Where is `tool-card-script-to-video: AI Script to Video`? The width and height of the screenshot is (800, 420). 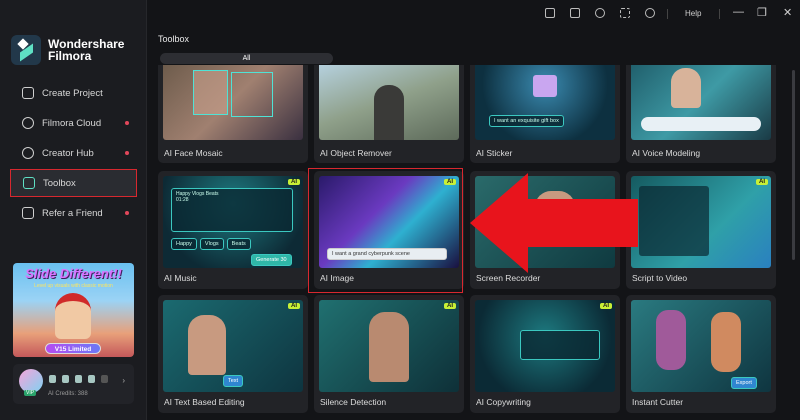 tool-card-script-to-video: AI Script to Video is located at coordinates (701, 230).